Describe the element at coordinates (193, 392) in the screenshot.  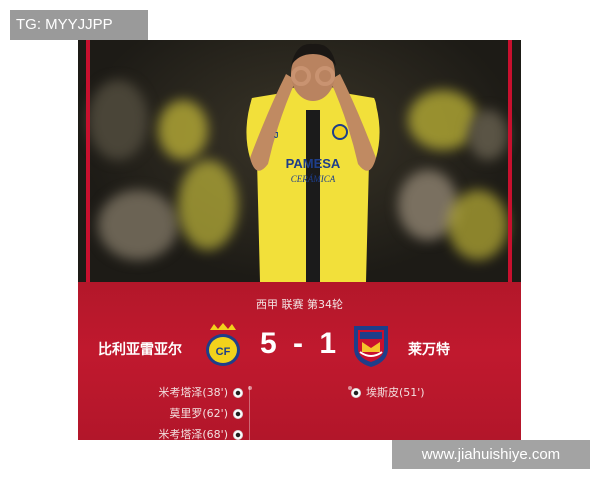
I see `scorer-name: 米考塔泽(38')` at that location.